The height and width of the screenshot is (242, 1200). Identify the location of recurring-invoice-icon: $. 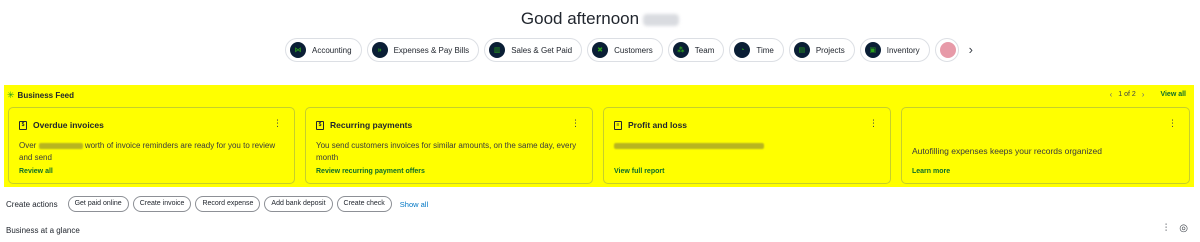
(320, 125).